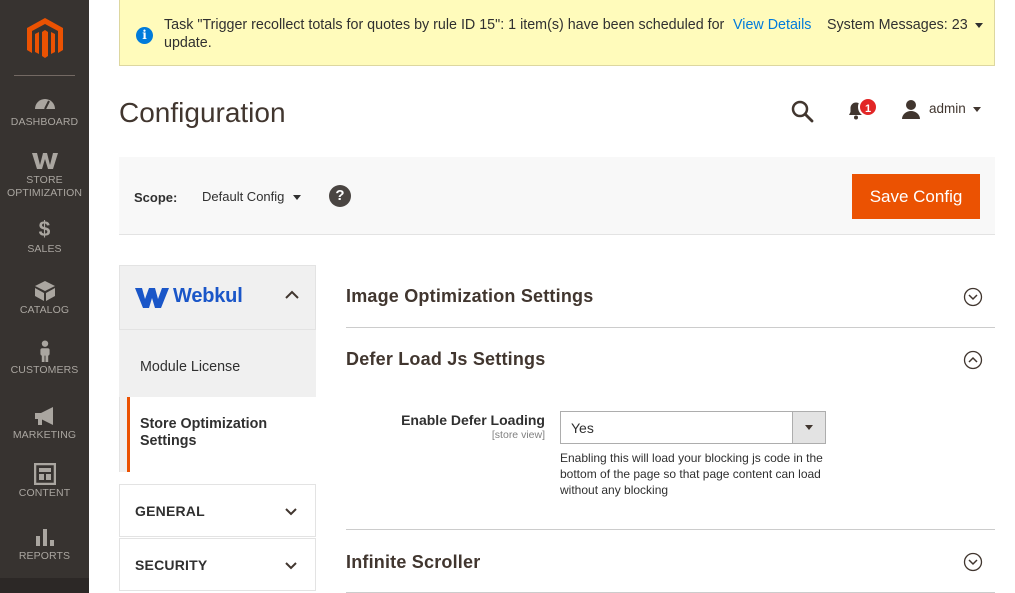 Image resolution: width=1015 pixels, height=593 pixels. What do you see at coordinates (413, 562) in the screenshot?
I see `section-title: Infinite Scroller` at bounding box center [413, 562].